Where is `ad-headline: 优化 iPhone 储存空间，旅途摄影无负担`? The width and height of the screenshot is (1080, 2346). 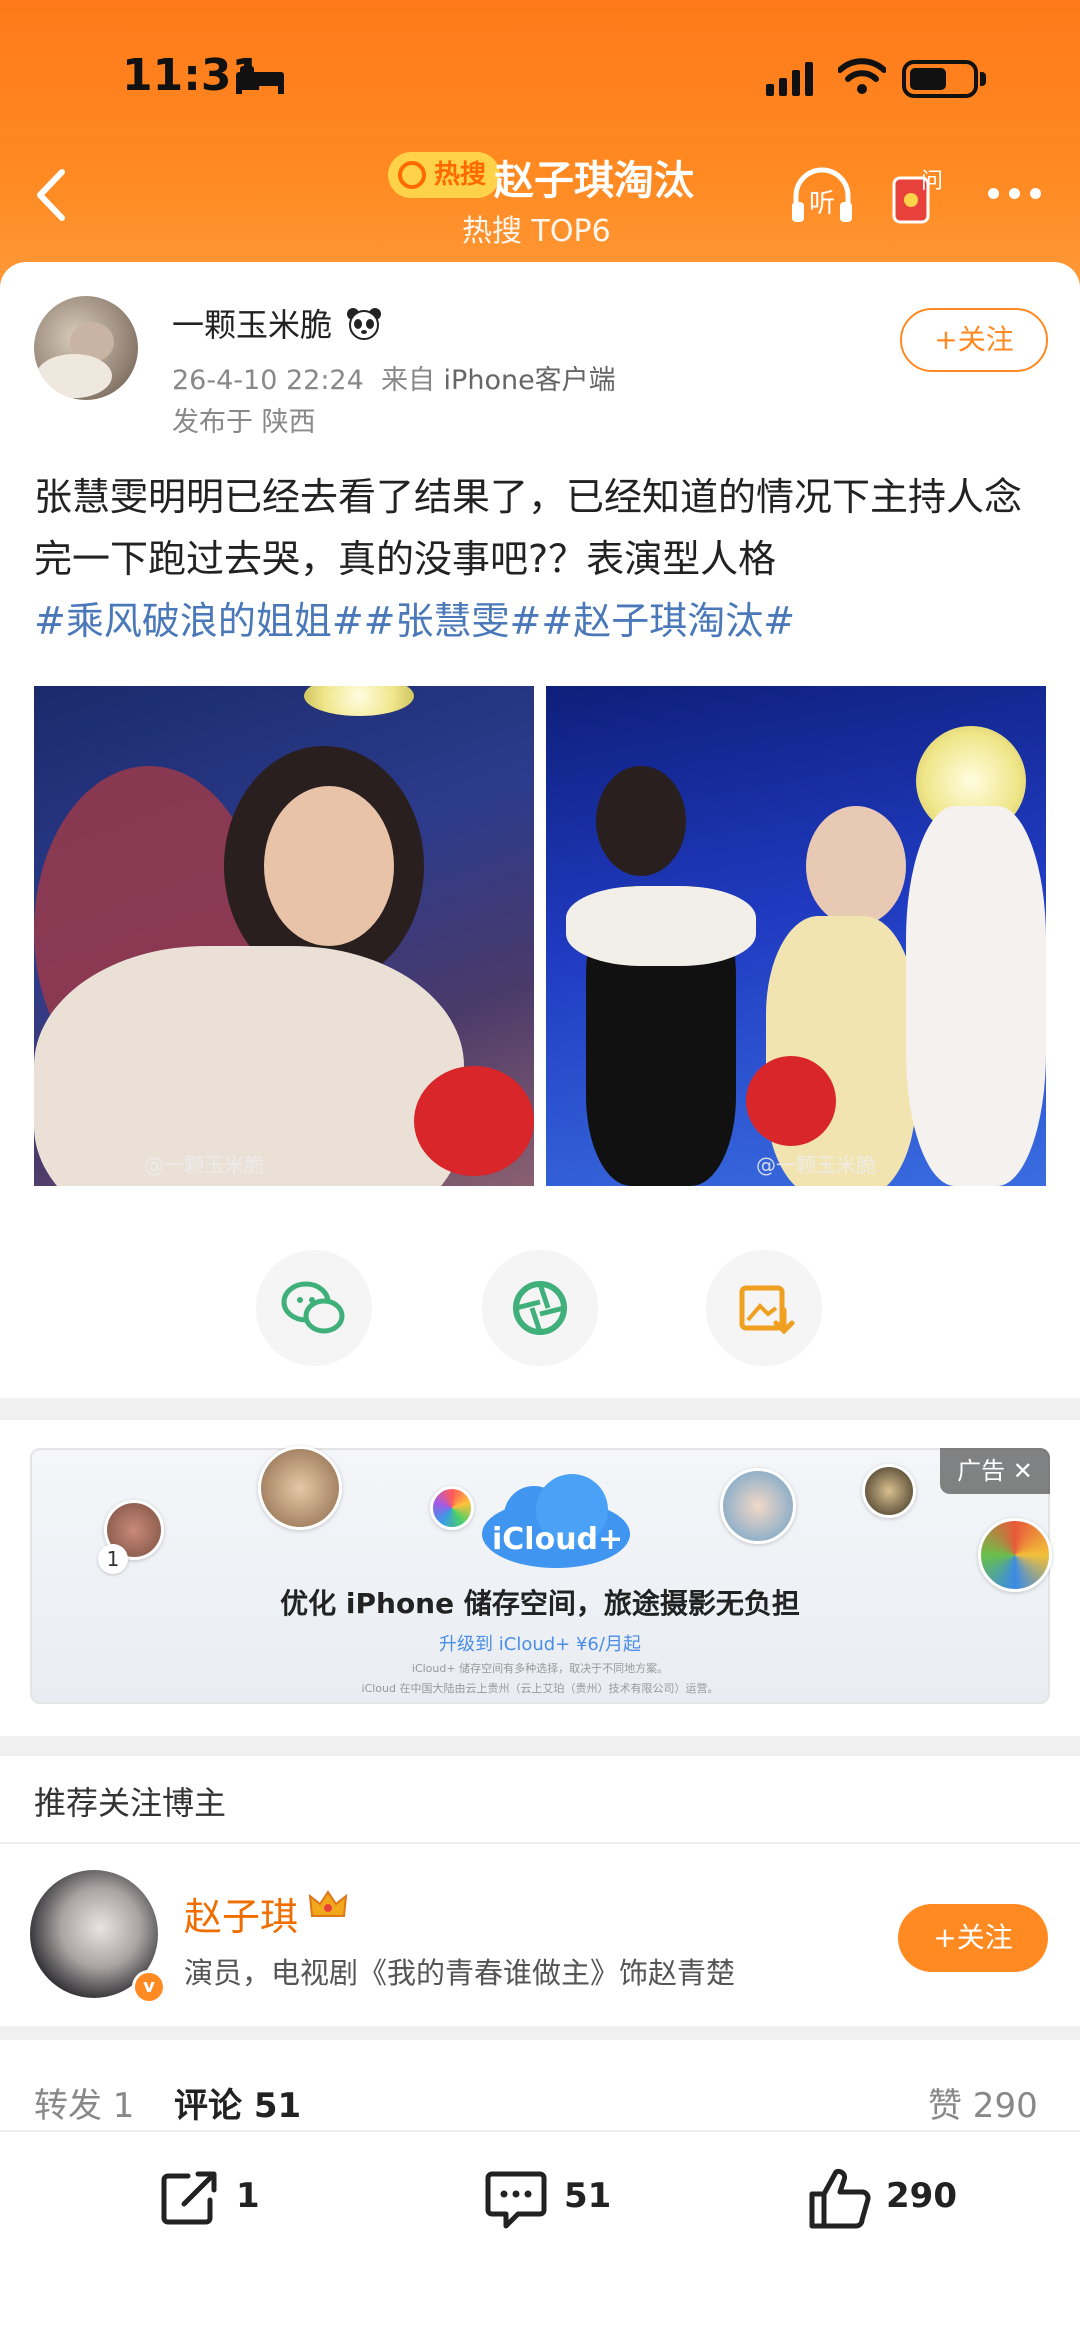 ad-headline: 优化 iPhone 储存空间，旅途摄影无负担 is located at coordinates (540, 1603).